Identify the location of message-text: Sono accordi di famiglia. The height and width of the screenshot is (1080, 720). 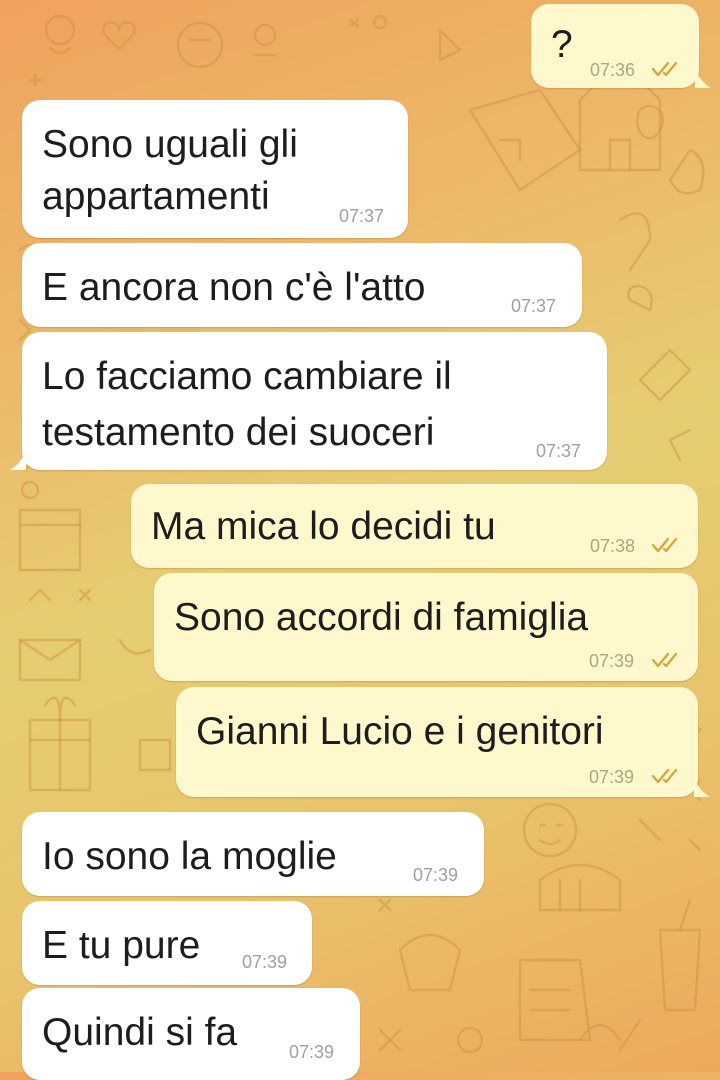
(381, 617).